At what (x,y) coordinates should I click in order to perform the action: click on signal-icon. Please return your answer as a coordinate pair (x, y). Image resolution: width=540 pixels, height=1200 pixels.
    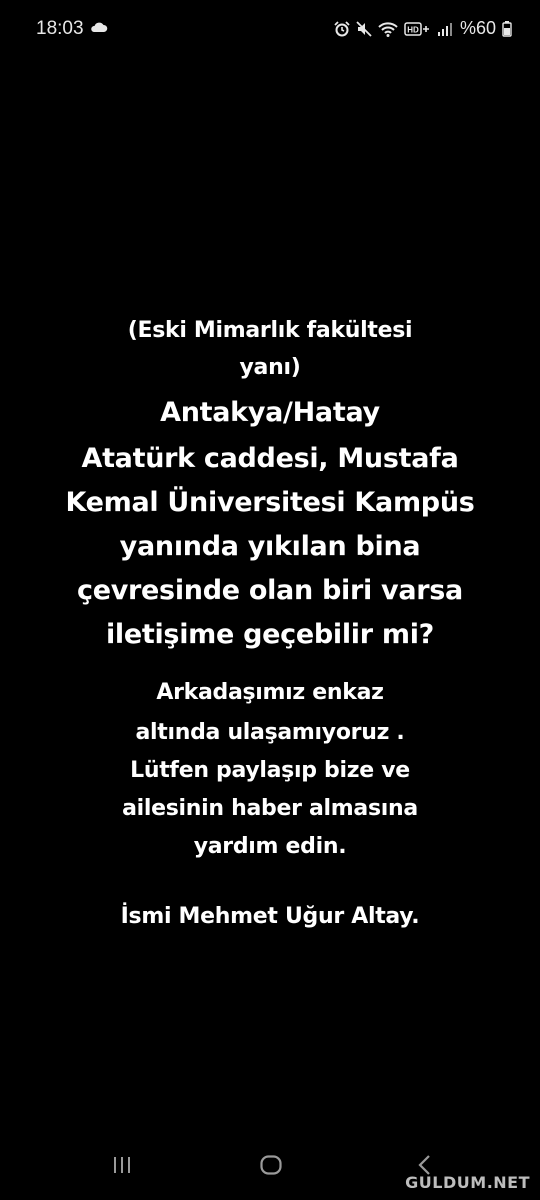
    Looking at the image, I should click on (445, 29).